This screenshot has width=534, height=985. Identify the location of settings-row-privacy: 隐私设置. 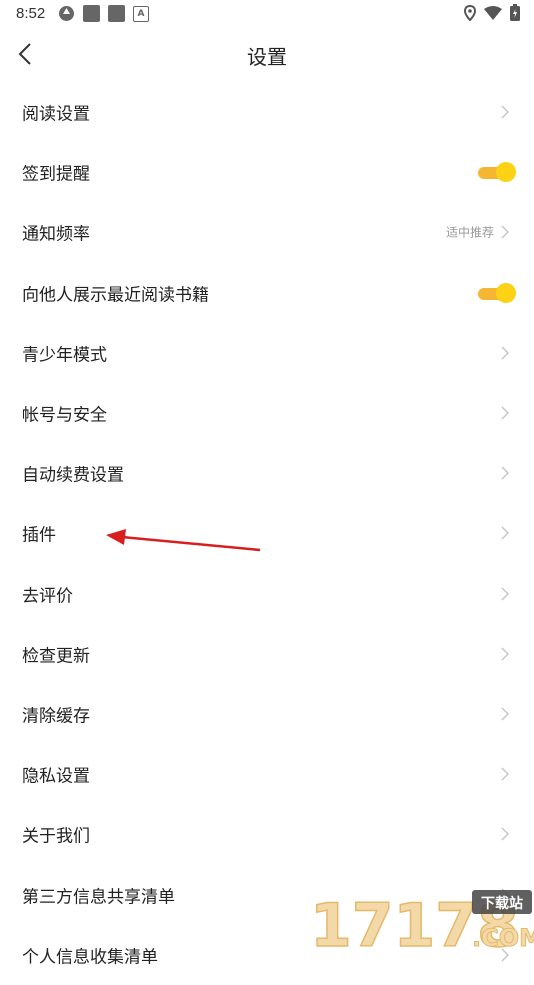
(267, 774).